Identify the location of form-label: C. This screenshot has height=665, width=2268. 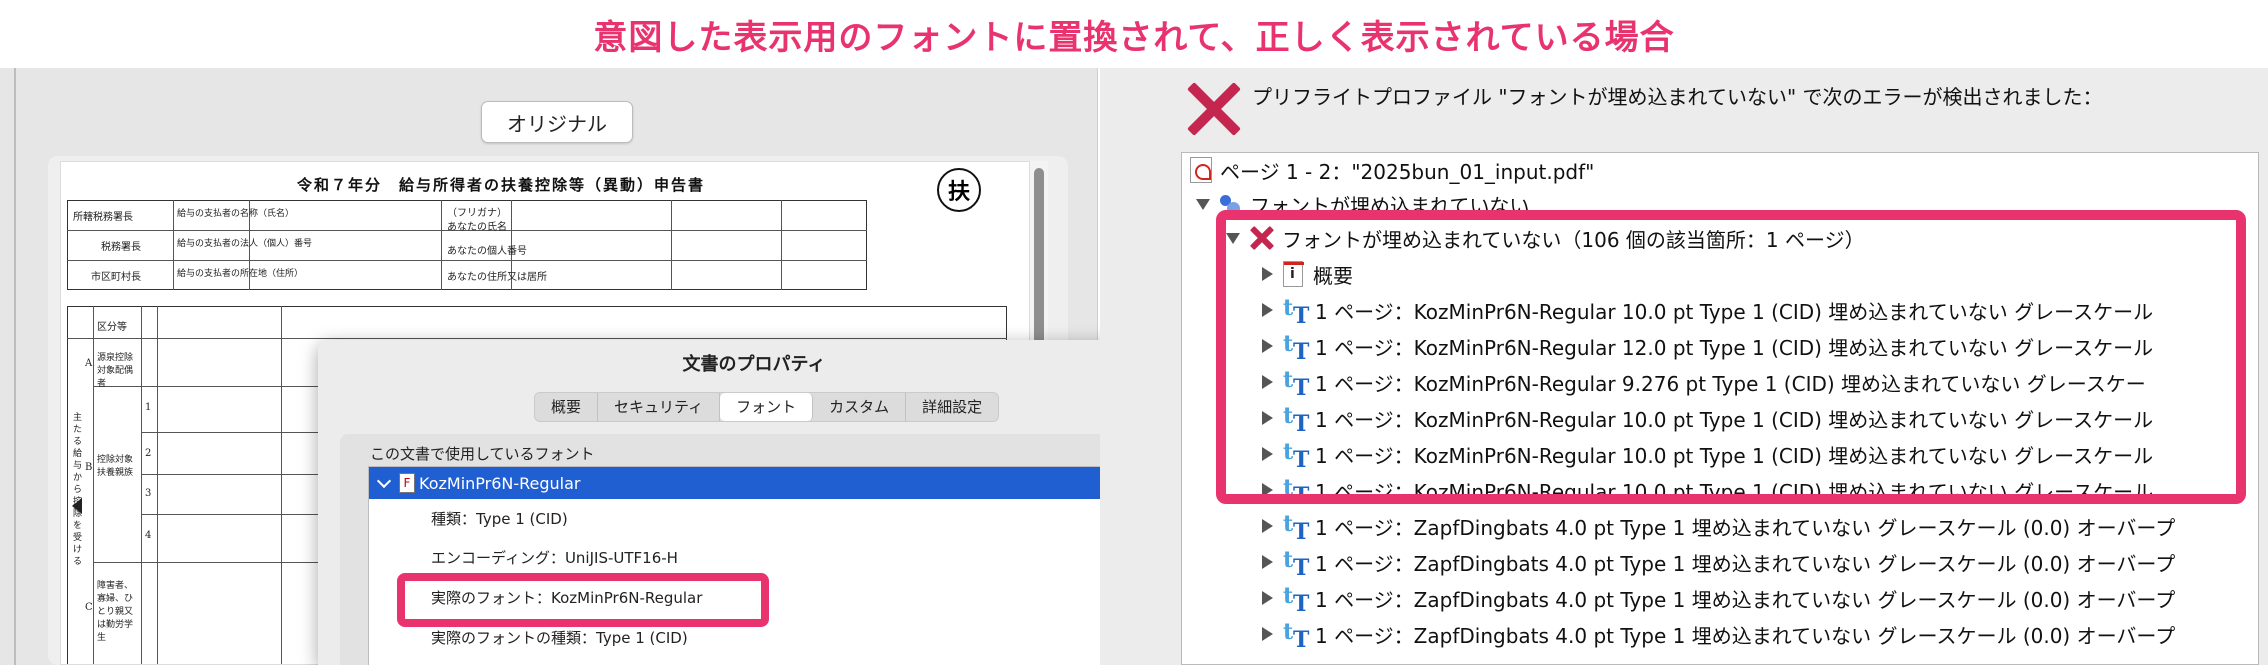
(89, 607).